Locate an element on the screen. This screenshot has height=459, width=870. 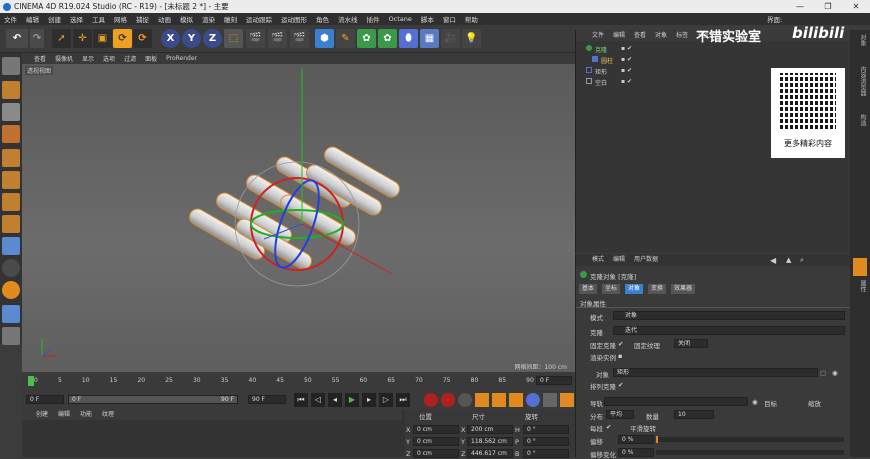
floor-icon: ▦ is located at coordinates (429, 38).